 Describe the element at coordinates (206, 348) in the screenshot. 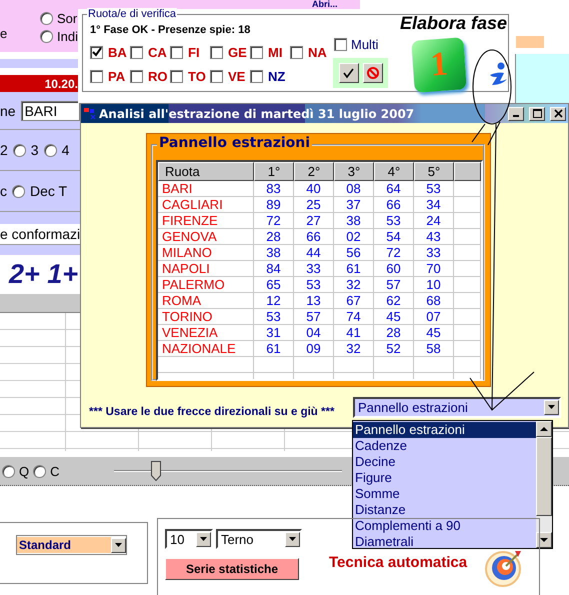

I see `table-cell: NAZIONALE` at that location.